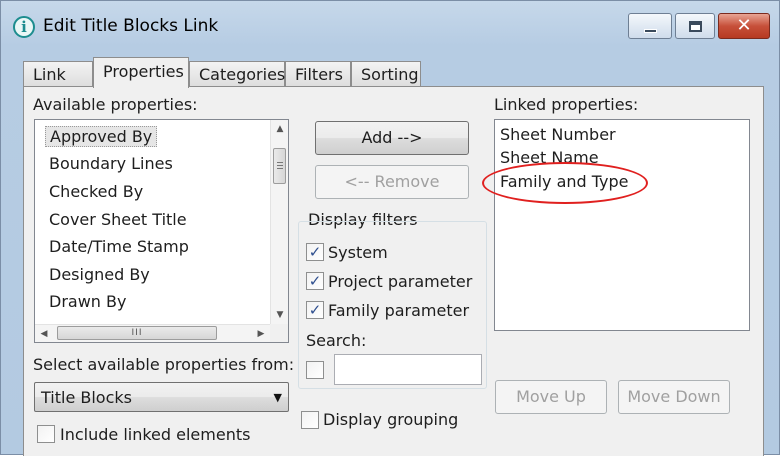 This screenshot has width=780, height=456. I want to click on available-item-cover-sheet-title: Cover Sheet Title, so click(118, 219).